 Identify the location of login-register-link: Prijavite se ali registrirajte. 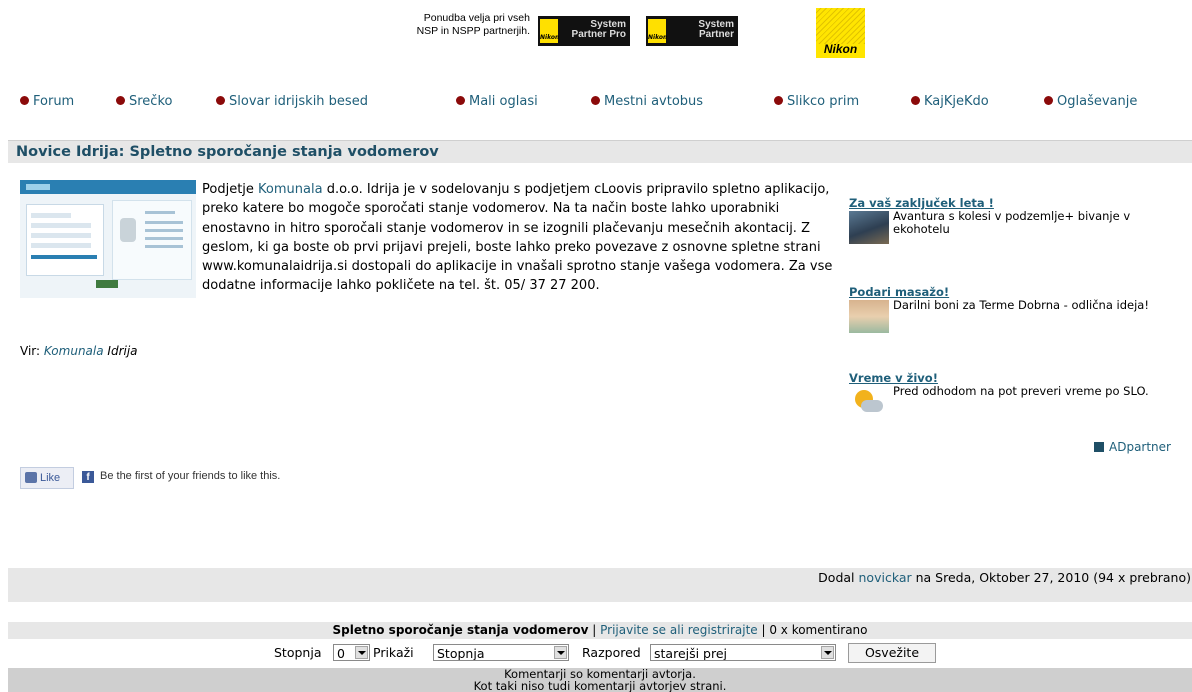
(679, 630).